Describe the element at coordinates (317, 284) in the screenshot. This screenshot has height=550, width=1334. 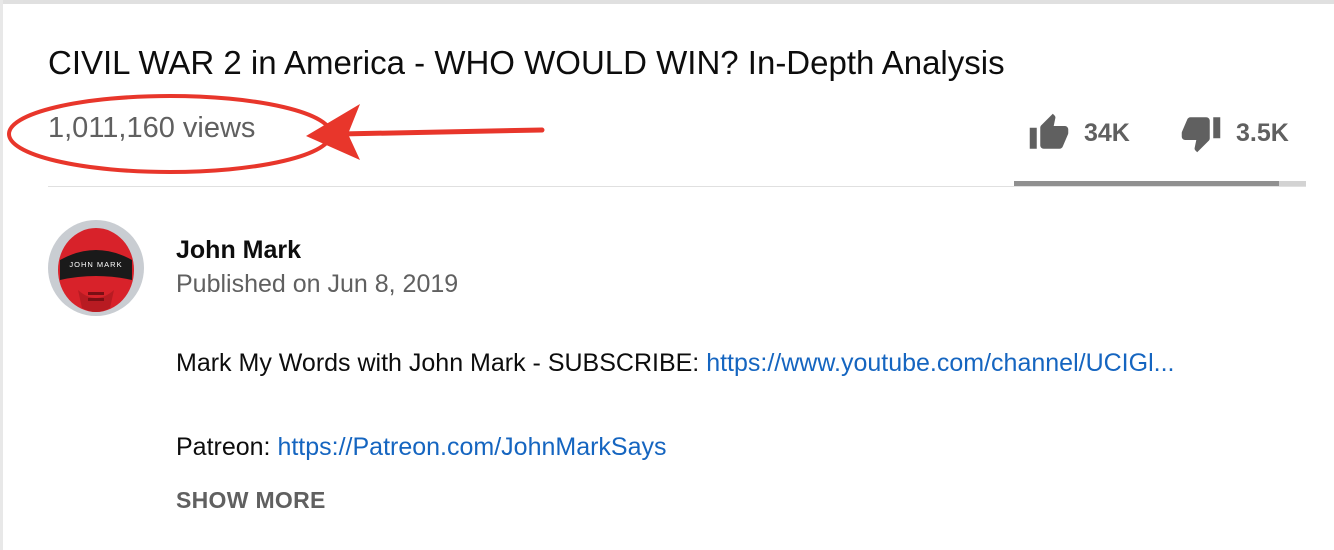
I see `publish-date: Published on Jun 8, 2019` at that location.